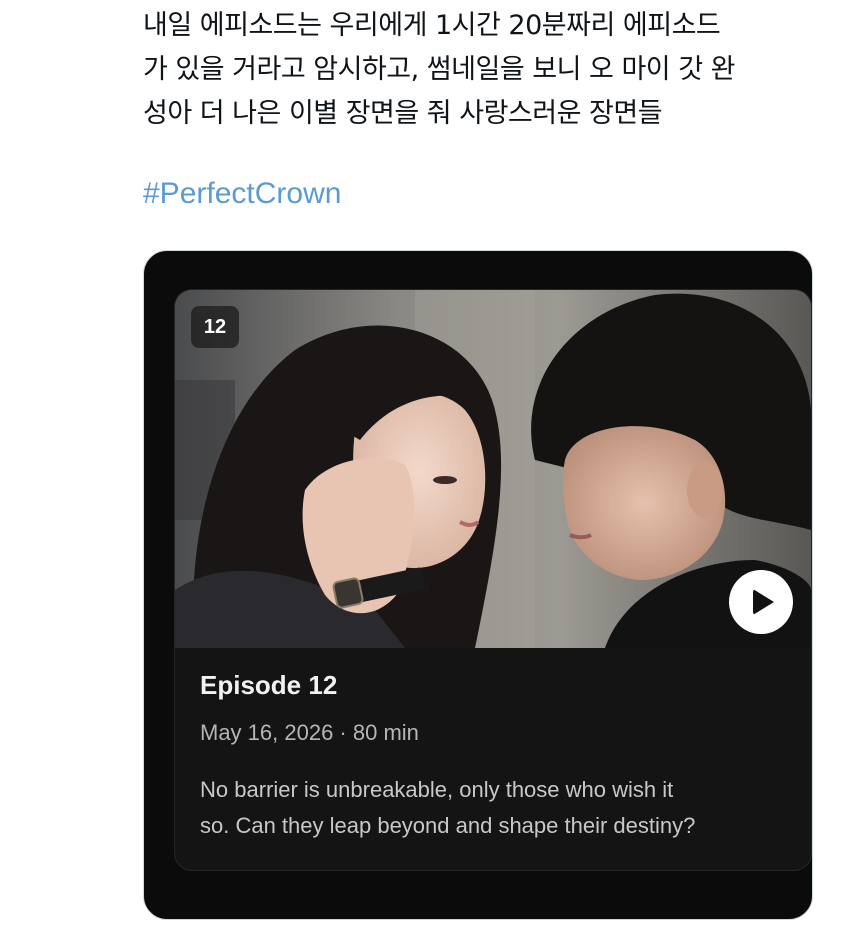 The height and width of the screenshot is (928, 850). I want to click on episode-date: May 16, 2026, so click(267, 732).